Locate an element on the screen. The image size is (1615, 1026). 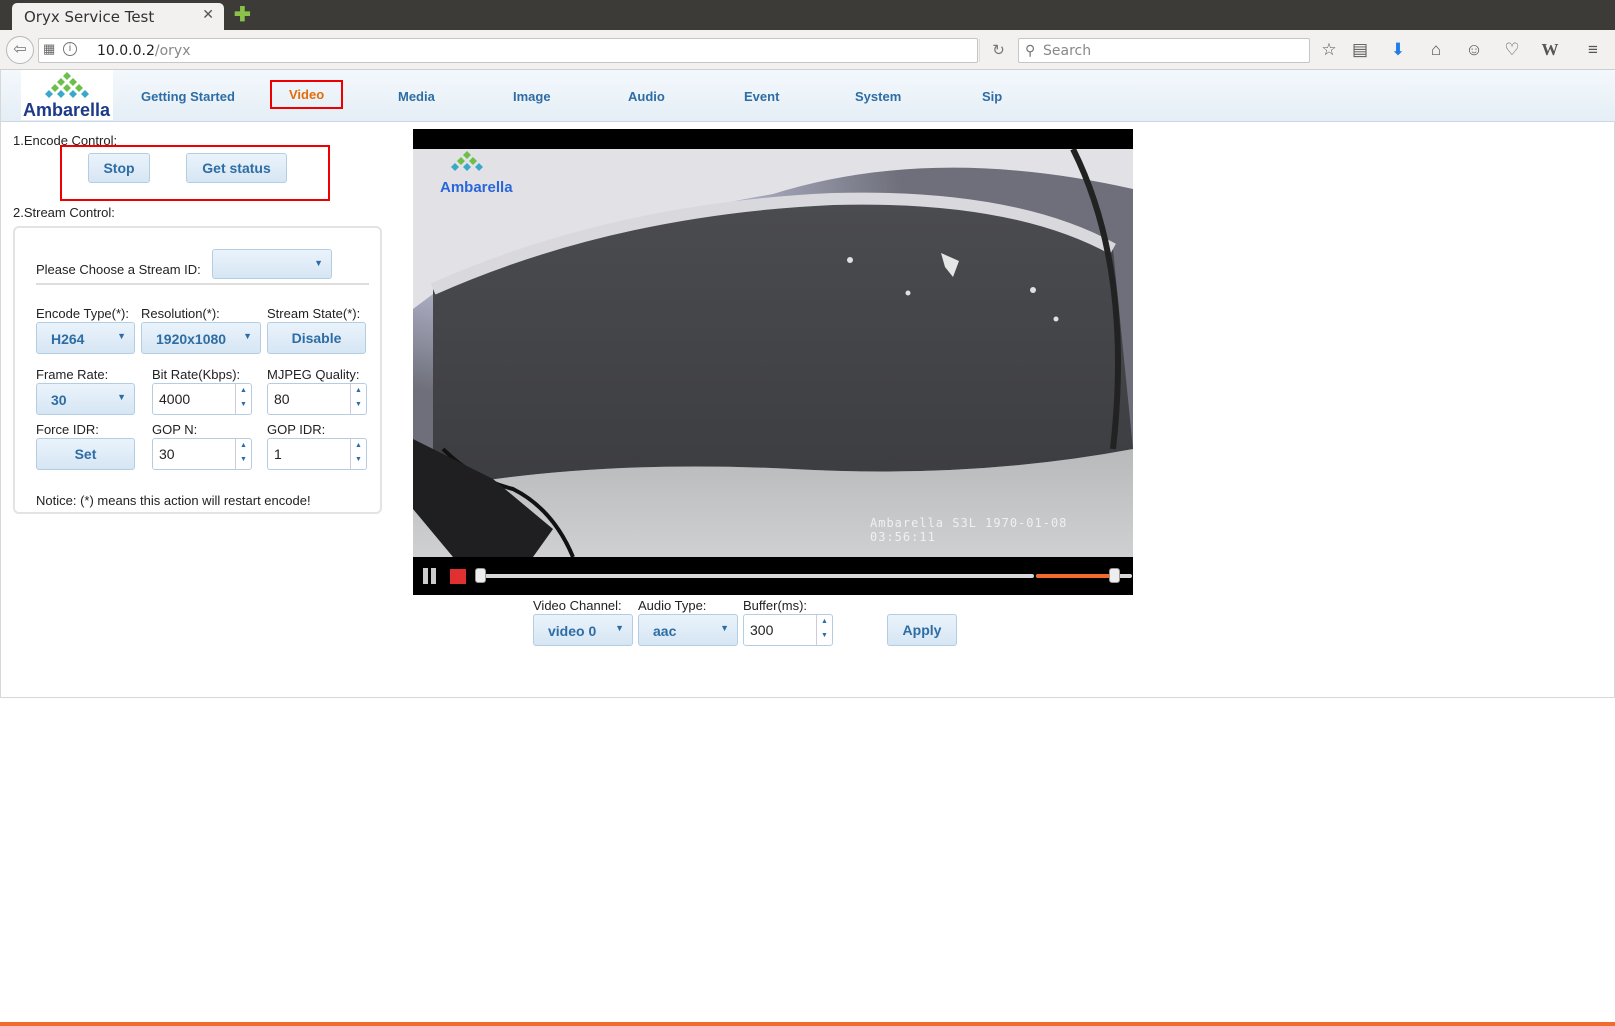
force-idr-set-button: Set is located at coordinates (85, 454).